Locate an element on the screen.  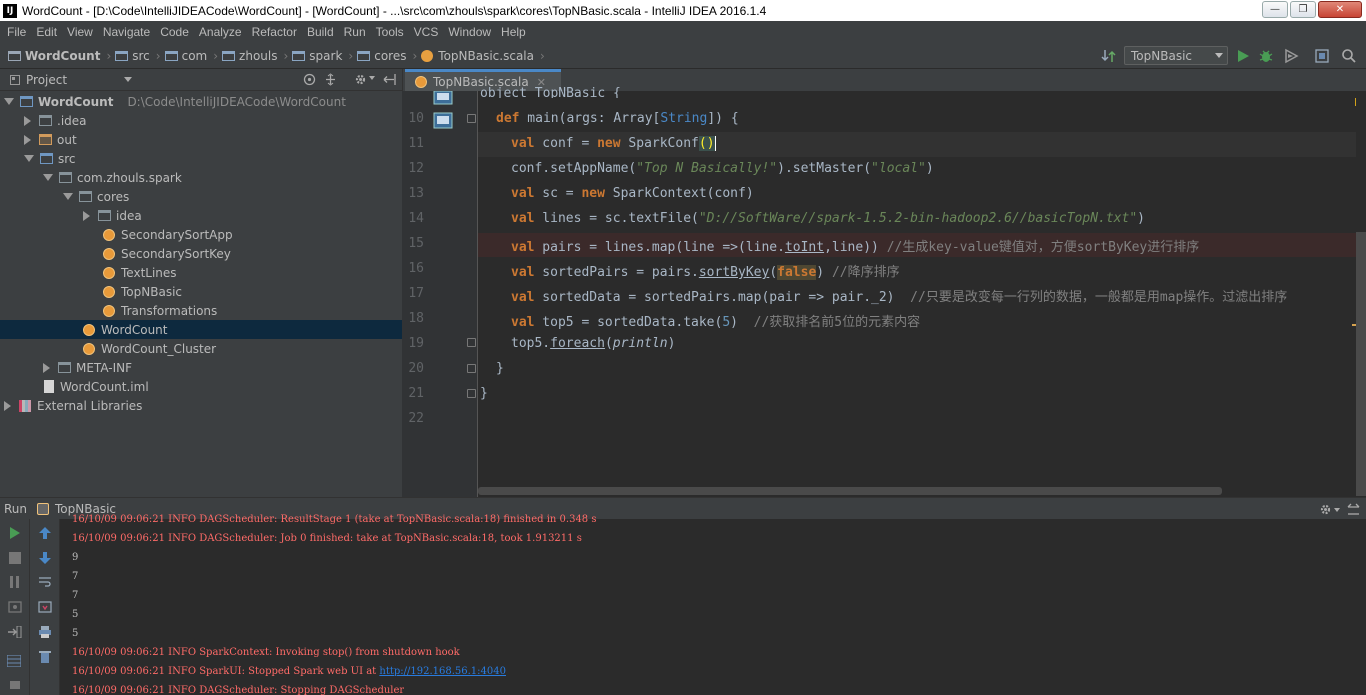
menu-window: Window is located at coordinates (469, 32).